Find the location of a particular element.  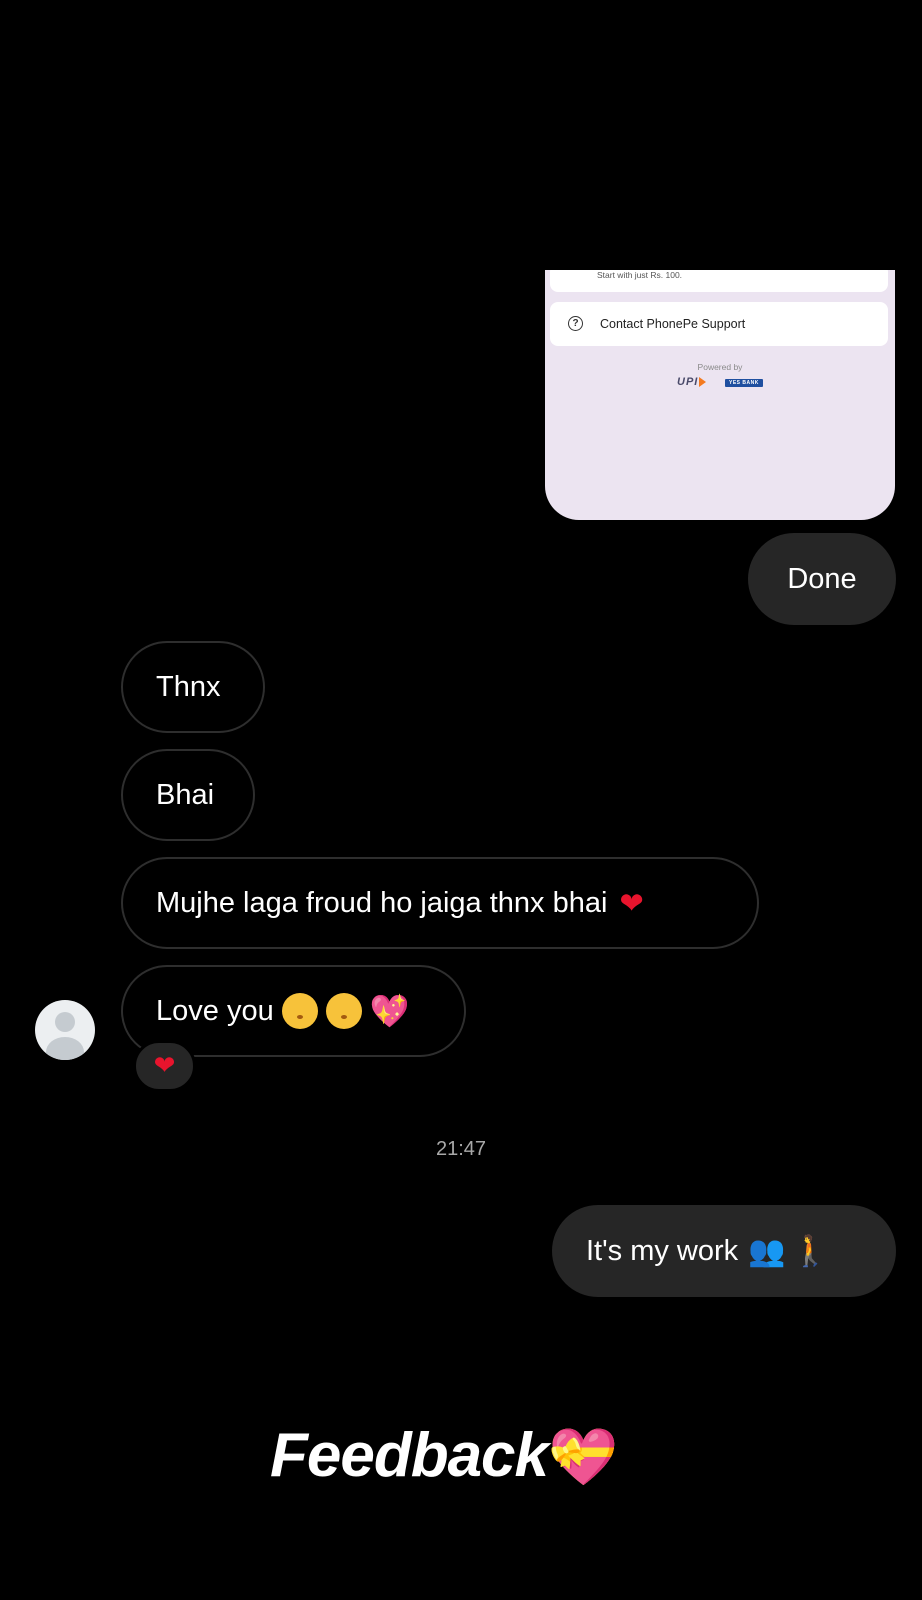

message-text: It's my work is located at coordinates (662, 1250).